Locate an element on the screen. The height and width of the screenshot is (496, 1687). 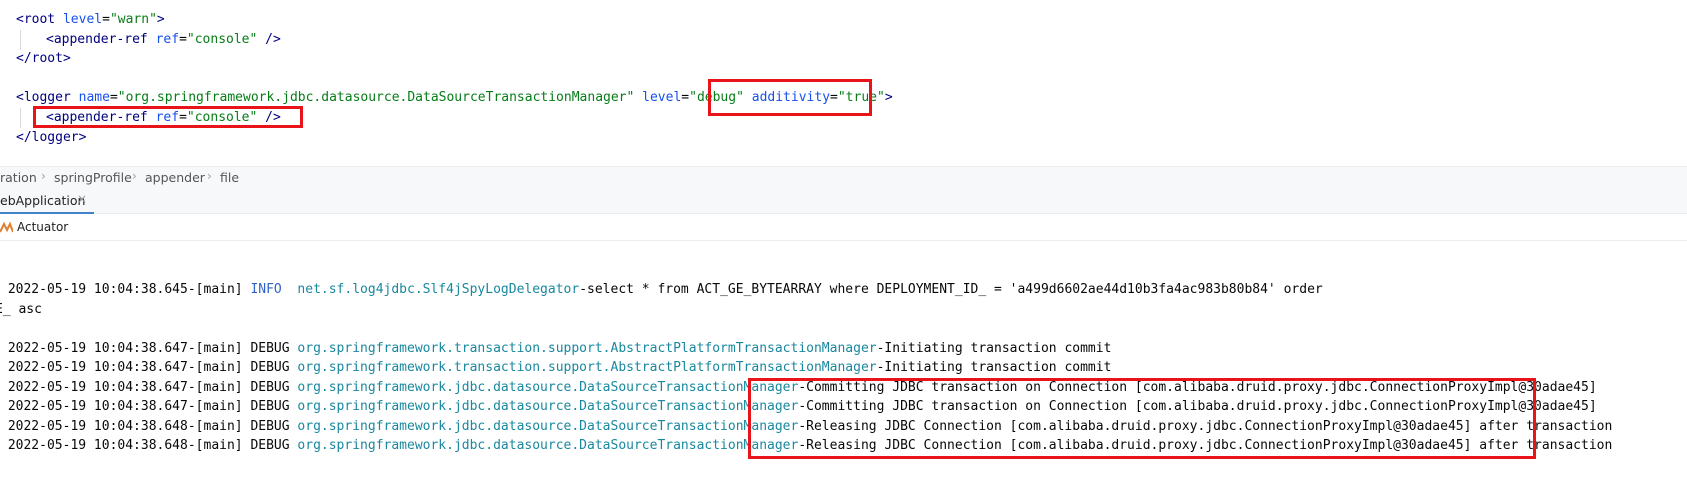
console-toolbar: Actuator is located at coordinates (843, 227).